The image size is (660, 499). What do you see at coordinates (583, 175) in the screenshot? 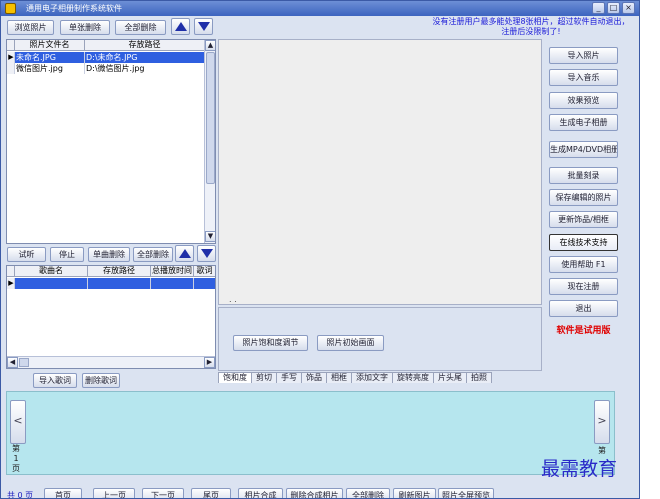
I see `batch-burn-button: 批量刻录` at bounding box center [583, 175].